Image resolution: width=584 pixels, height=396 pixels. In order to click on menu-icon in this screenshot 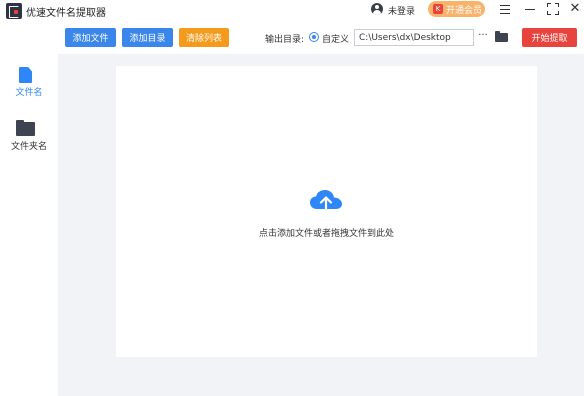, I will do `click(505, 9)`.